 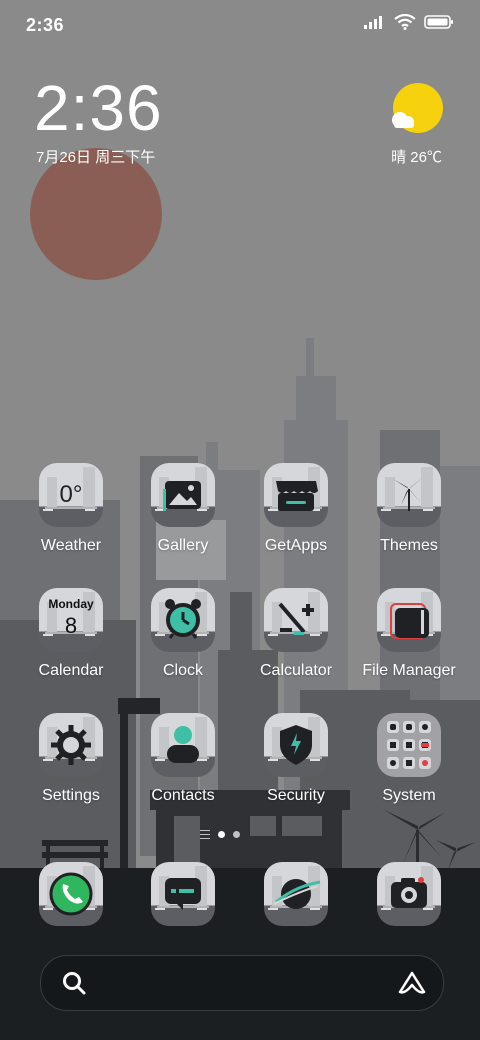 I want to click on store-icon, so click(x=296, y=495).